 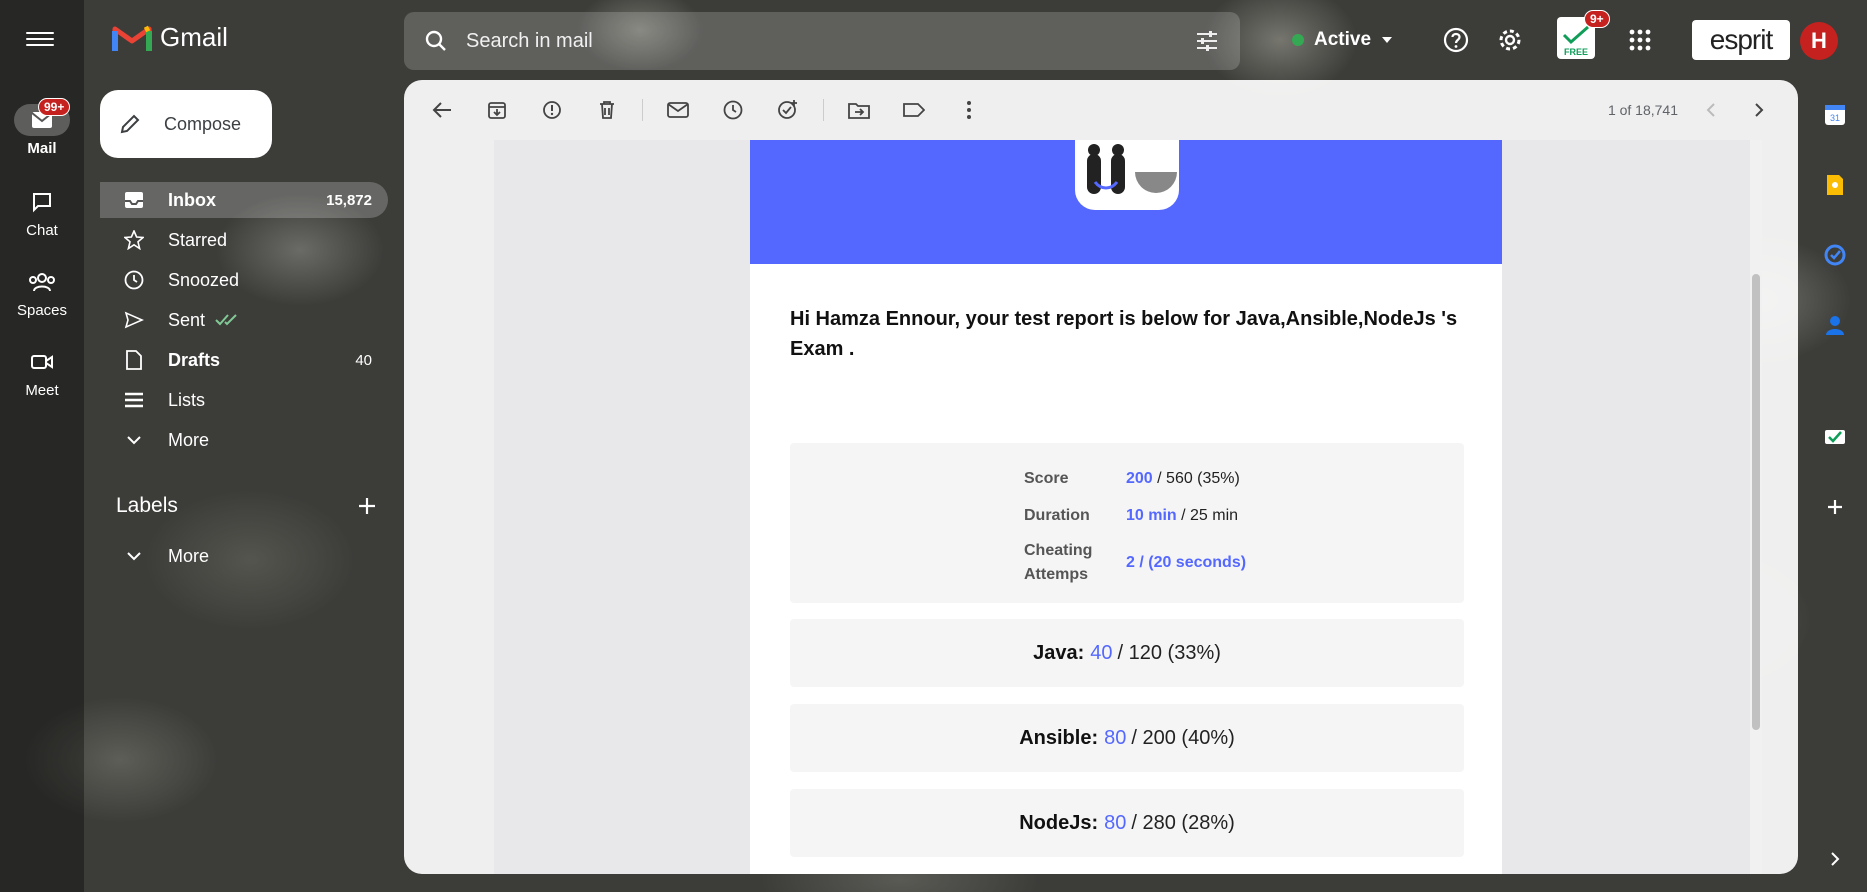 I want to click on nav-item-snoozed: Snoozed, so click(x=244, y=280).